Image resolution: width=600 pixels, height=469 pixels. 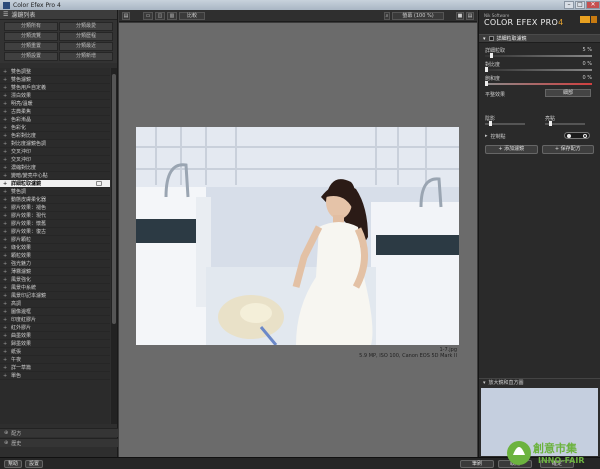 What do you see at coordinates (539, 382) in the screenshot?
I see `loupe-header: ▾ 放大鏡和直方圖` at bounding box center [539, 382].